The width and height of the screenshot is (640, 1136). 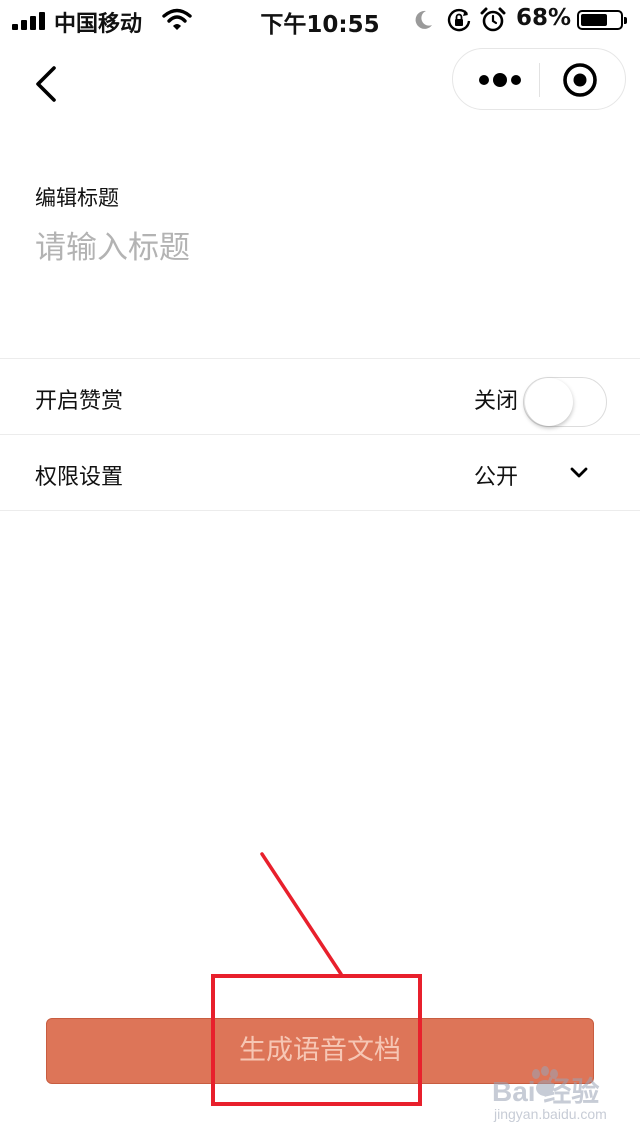 I want to click on permission-setting-row: 权限设置 公开, so click(x=320, y=472).